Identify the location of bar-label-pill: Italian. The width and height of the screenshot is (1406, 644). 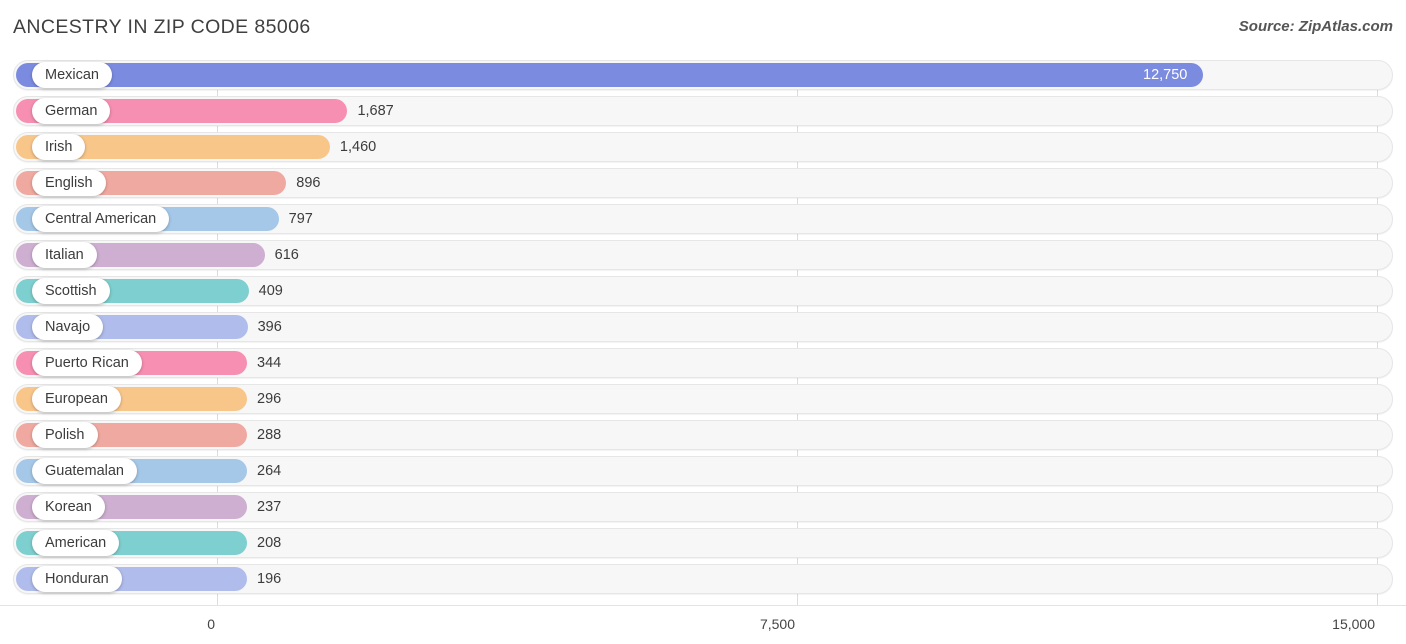
(64, 255).